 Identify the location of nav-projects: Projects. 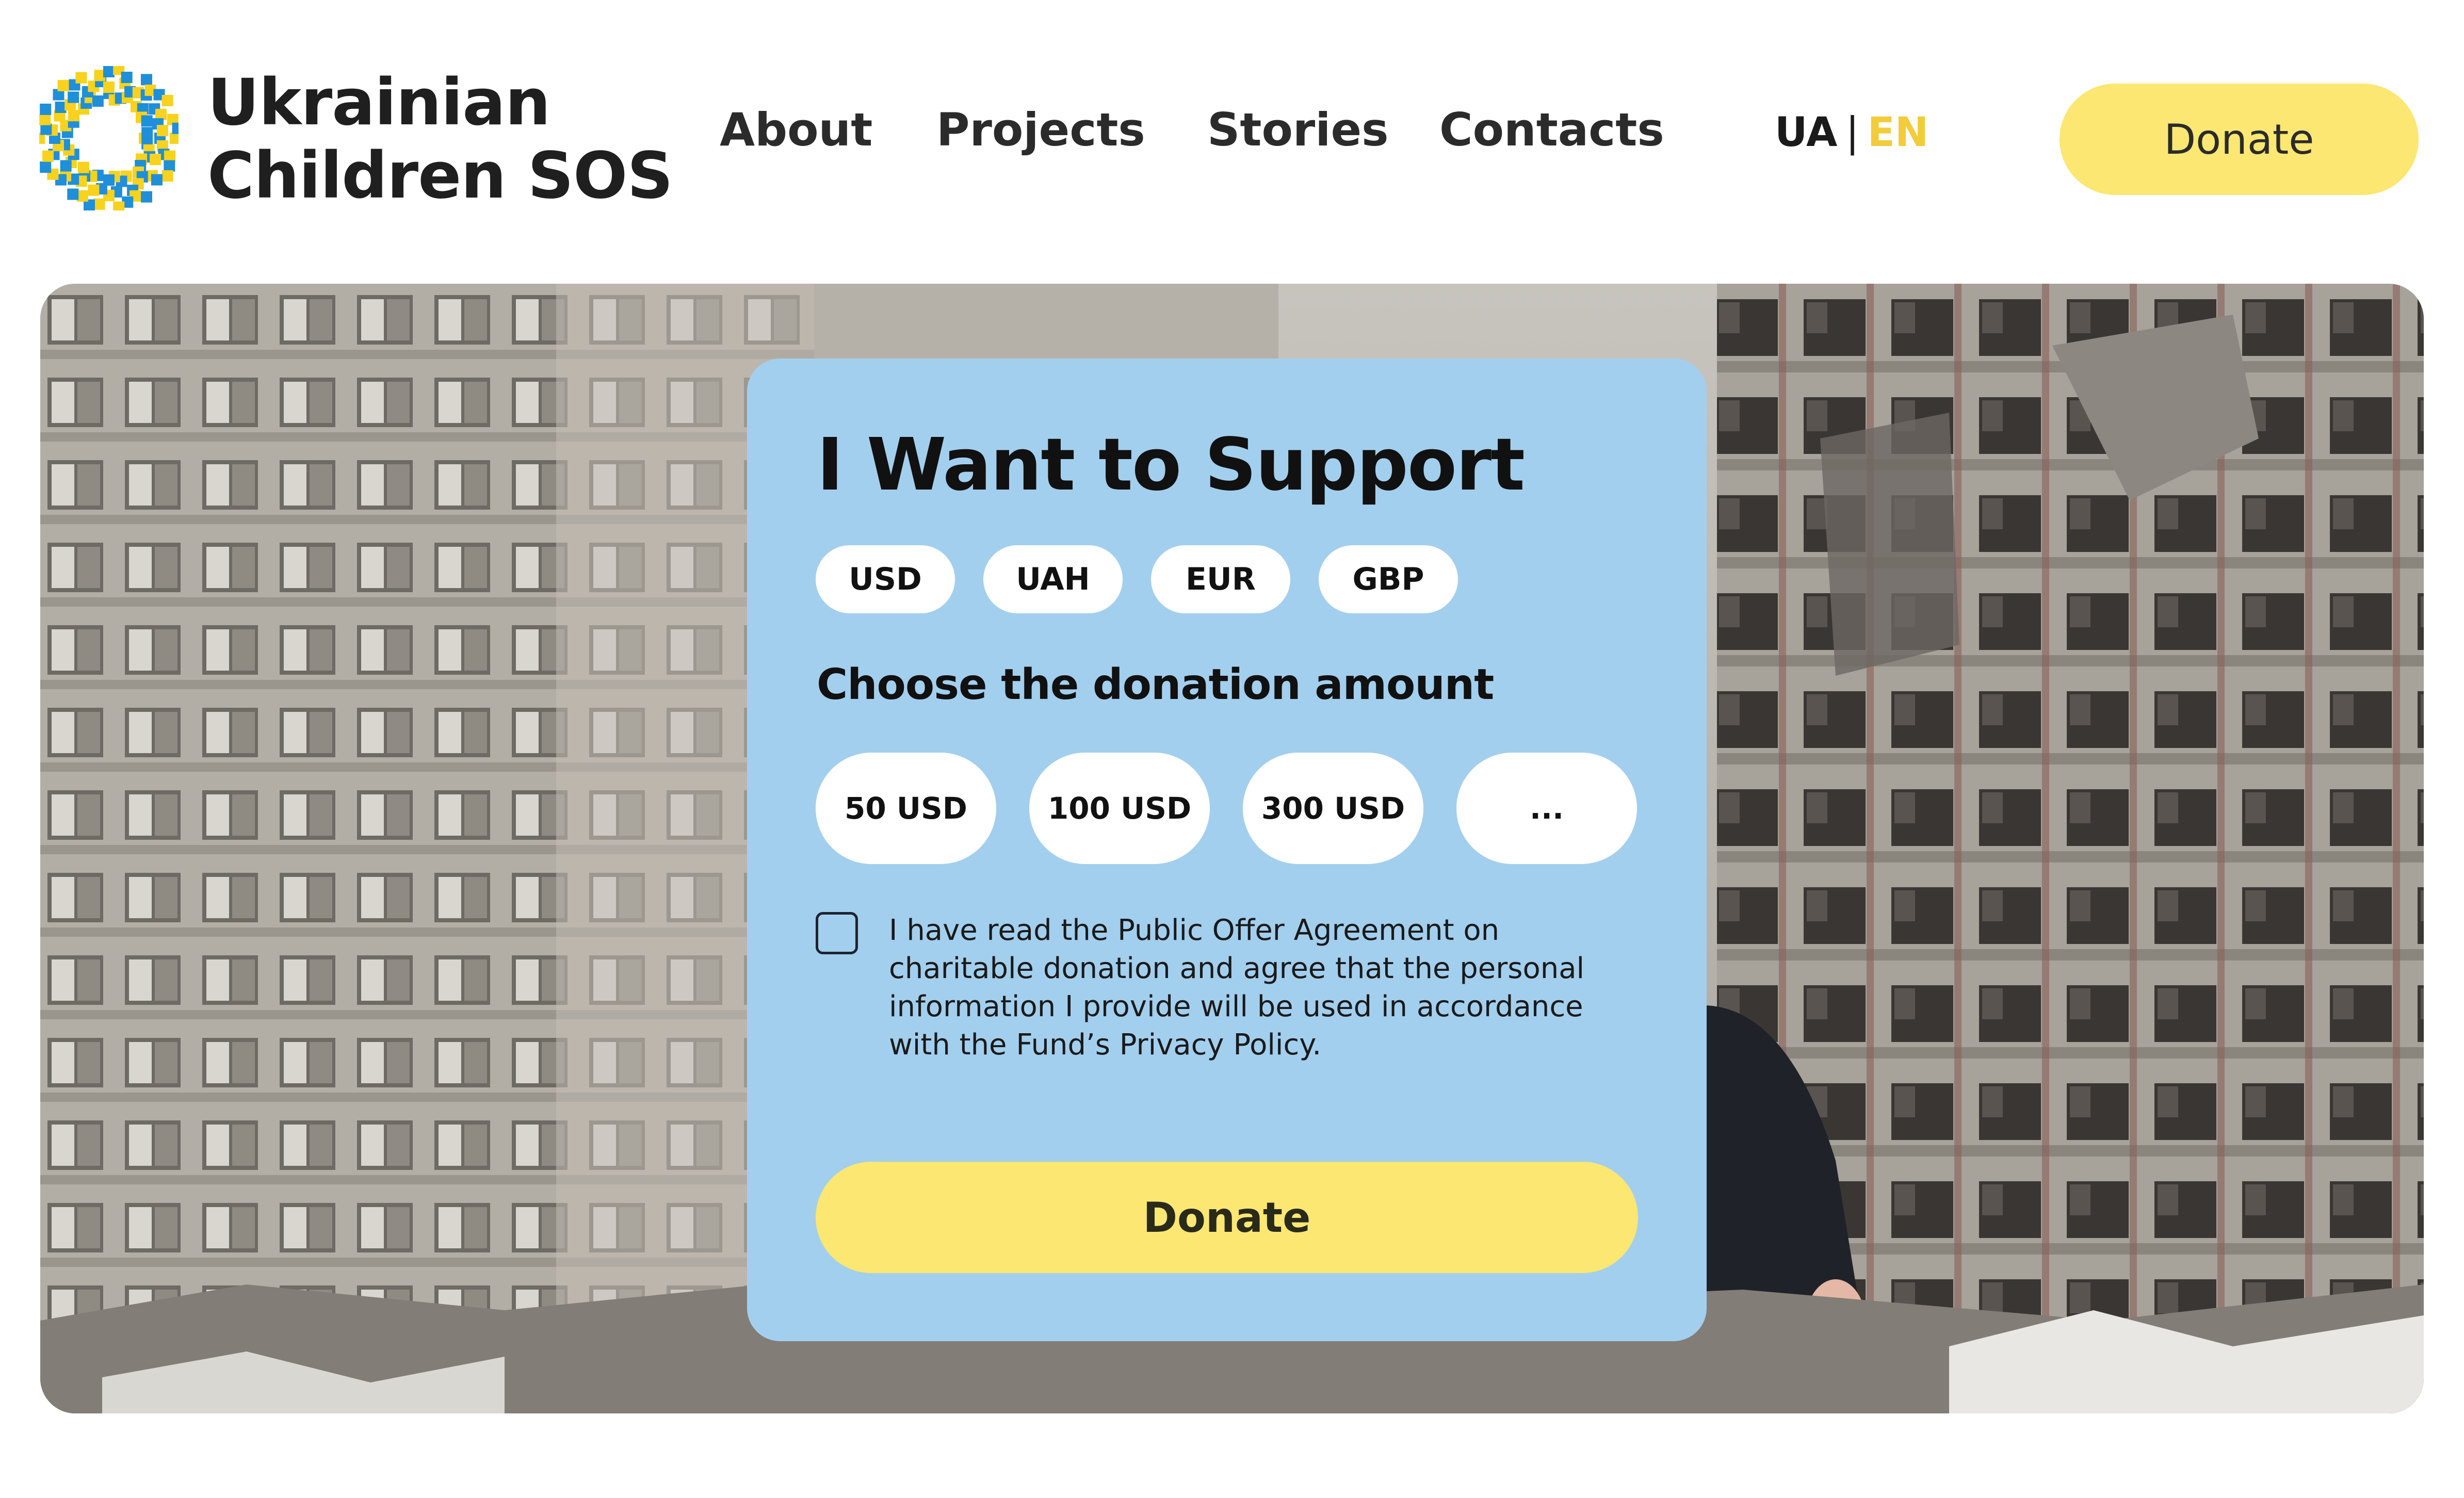
(1040, 129).